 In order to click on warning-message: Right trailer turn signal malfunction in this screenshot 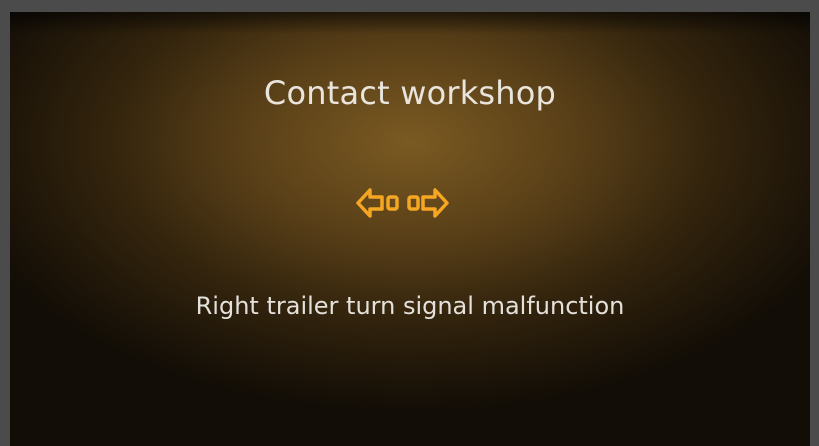, I will do `click(410, 306)`.